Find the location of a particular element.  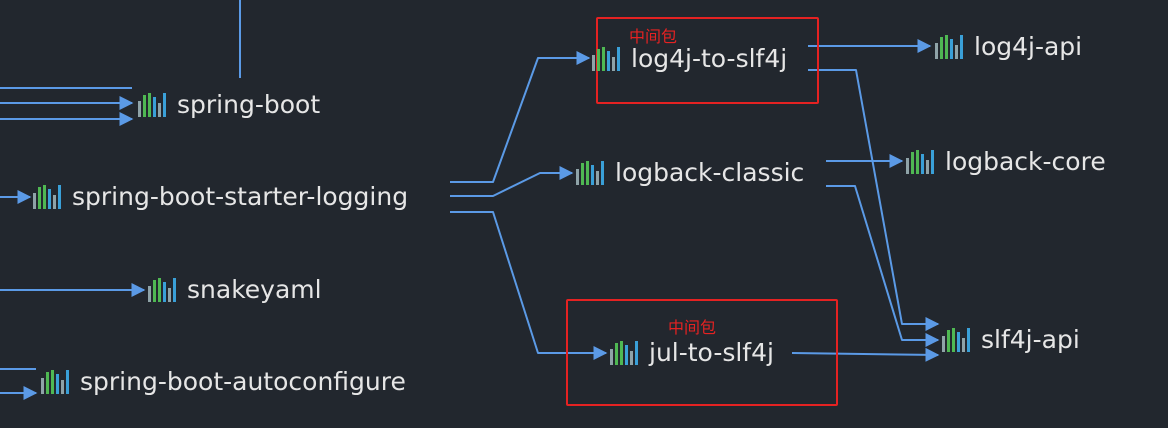

annotation-jul-to-slf4j: 中间包 is located at coordinates (692, 327).